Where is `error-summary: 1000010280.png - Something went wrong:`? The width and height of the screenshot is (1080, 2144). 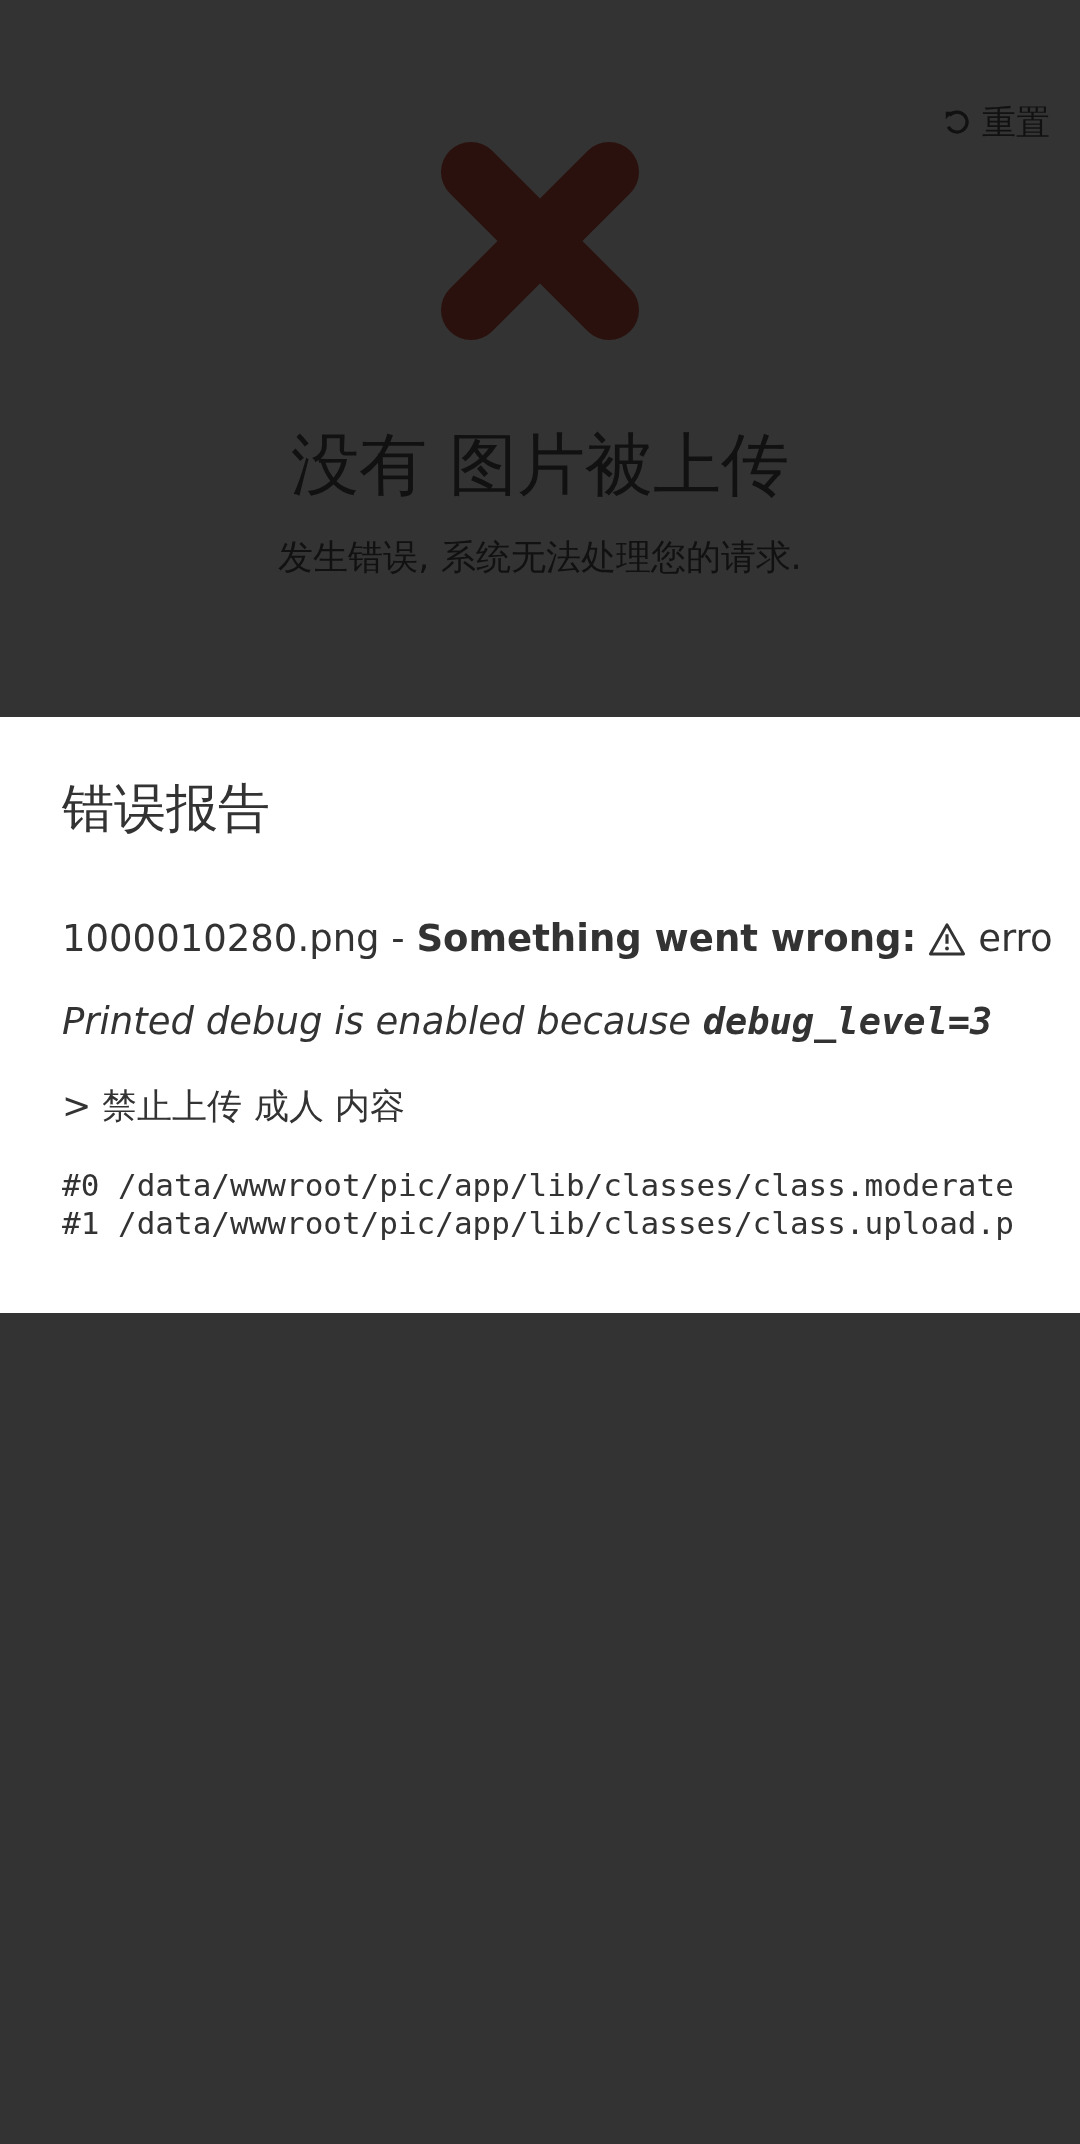 error-summary: 1000010280.png - Something went wrong: is located at coordinates (489, 939).